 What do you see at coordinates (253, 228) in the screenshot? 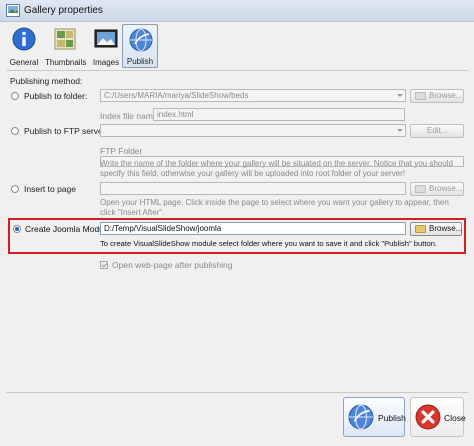
I see `joomla-path-input: D:/Temp/VisualSlideShow/joomla` at bounding box center [253, 228].